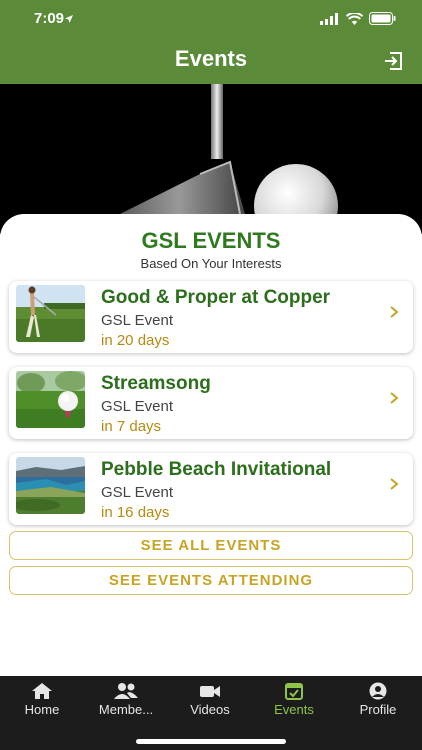  I want to click on tab-label: Events, so click(294, 709).